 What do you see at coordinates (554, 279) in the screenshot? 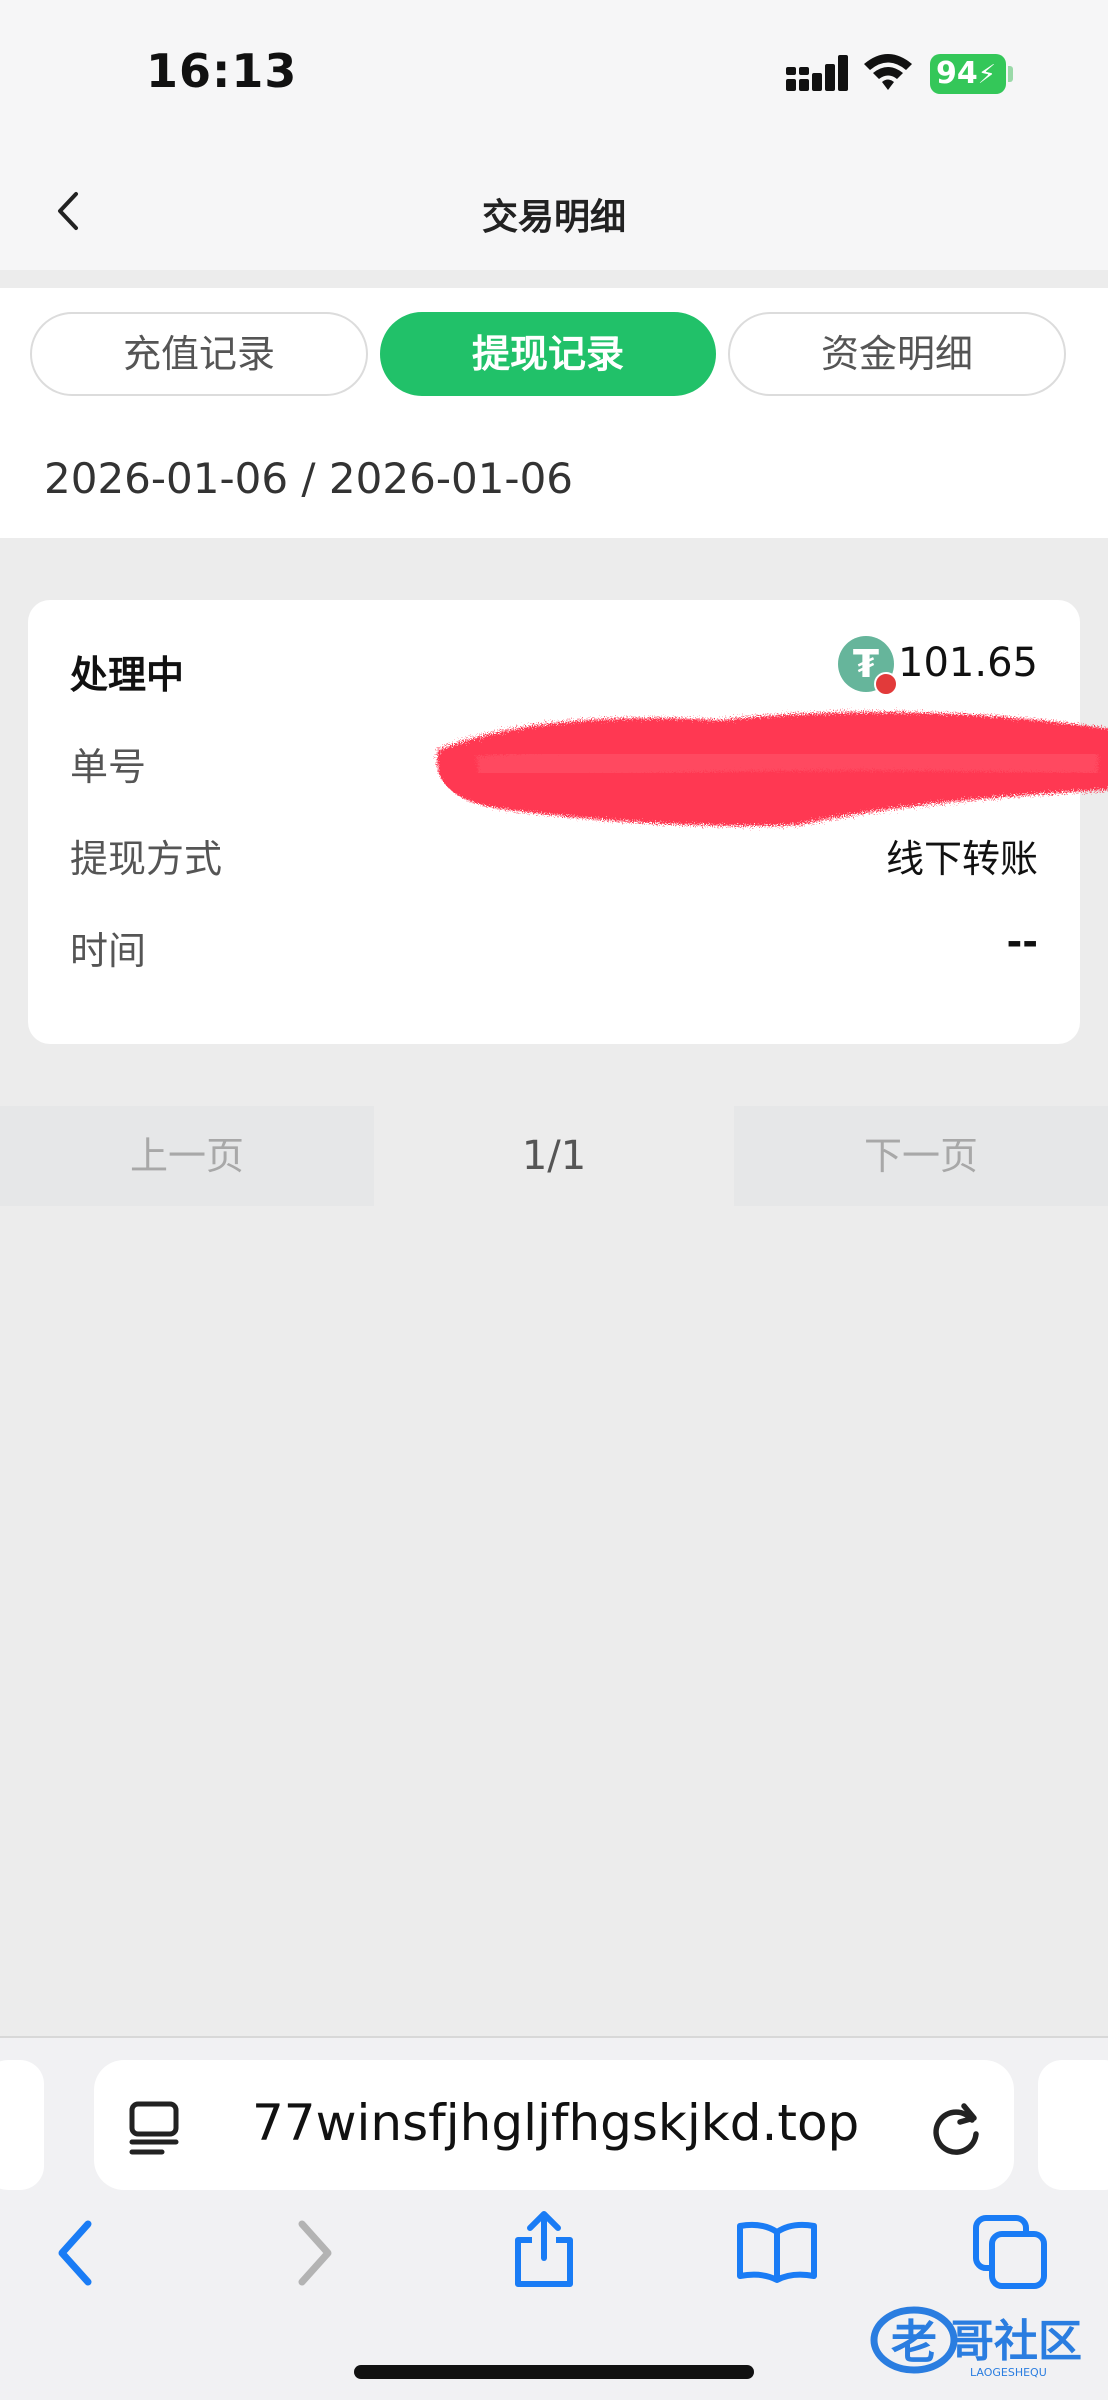
I see `divider` at bounding box center [554, 279].